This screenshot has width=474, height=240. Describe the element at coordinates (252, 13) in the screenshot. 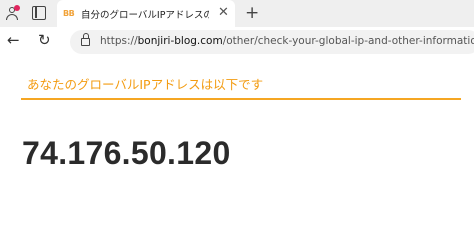

I see `new-tab-button: +` at that location.